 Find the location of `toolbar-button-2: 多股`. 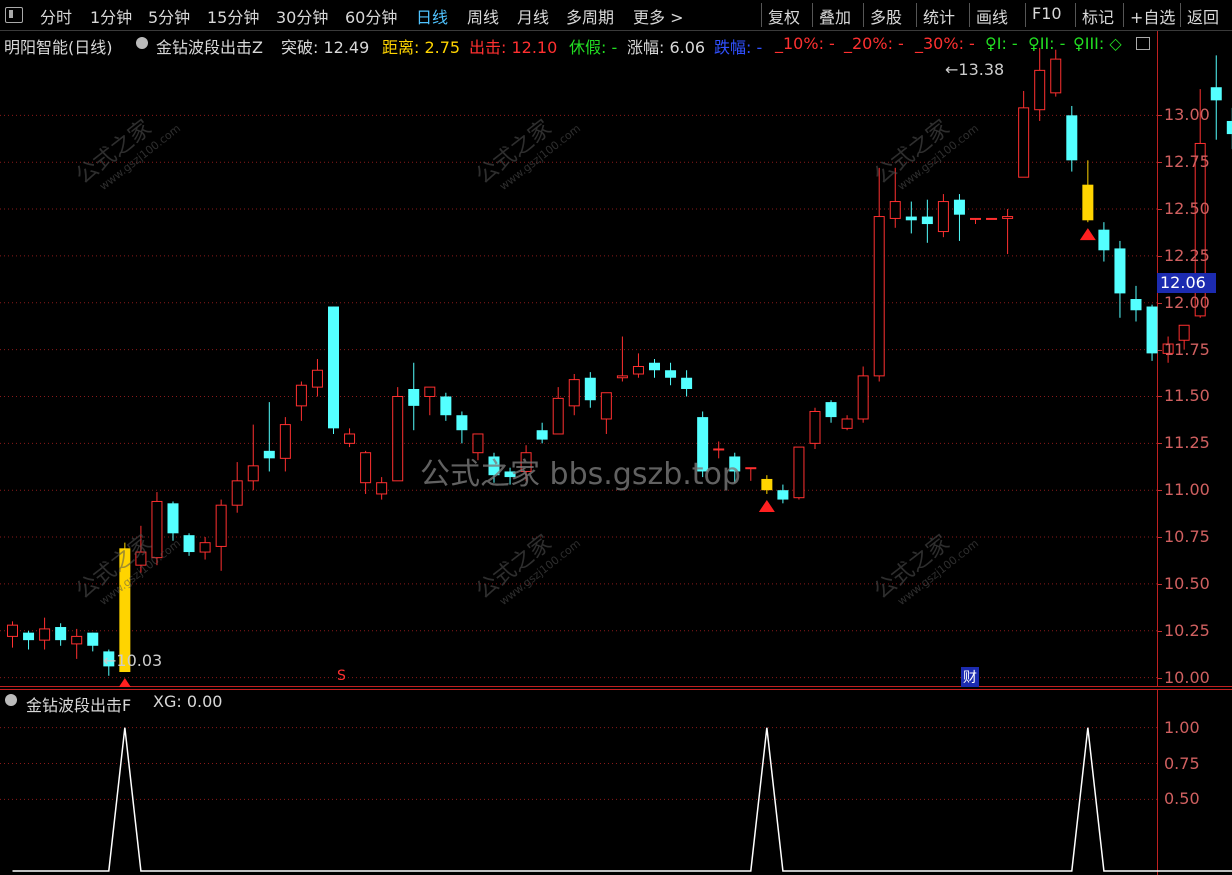

toolbar-button-2: 多股 is located at coordinates (886, 16).